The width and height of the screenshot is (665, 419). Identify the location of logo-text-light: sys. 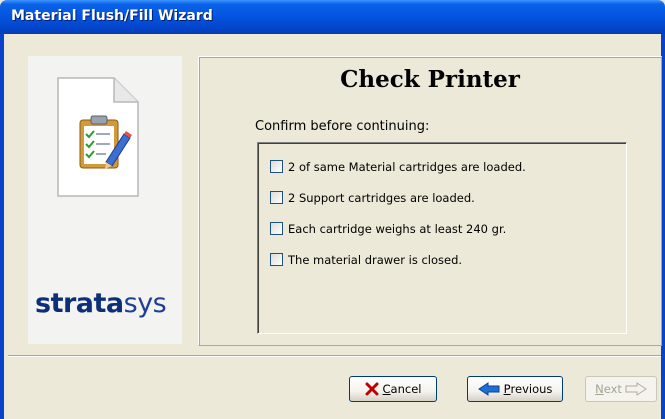
(145, 303).